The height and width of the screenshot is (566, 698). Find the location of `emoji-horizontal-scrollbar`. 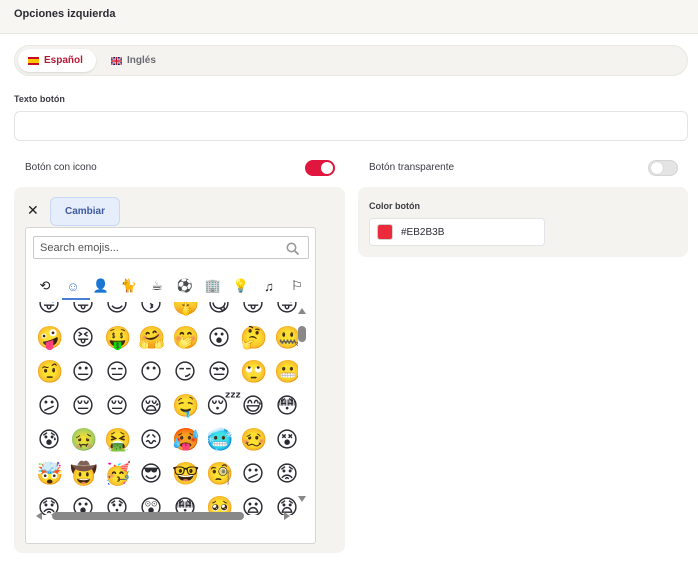

emoji-horizontal-scrollbar is located at coordinates (164, 516).